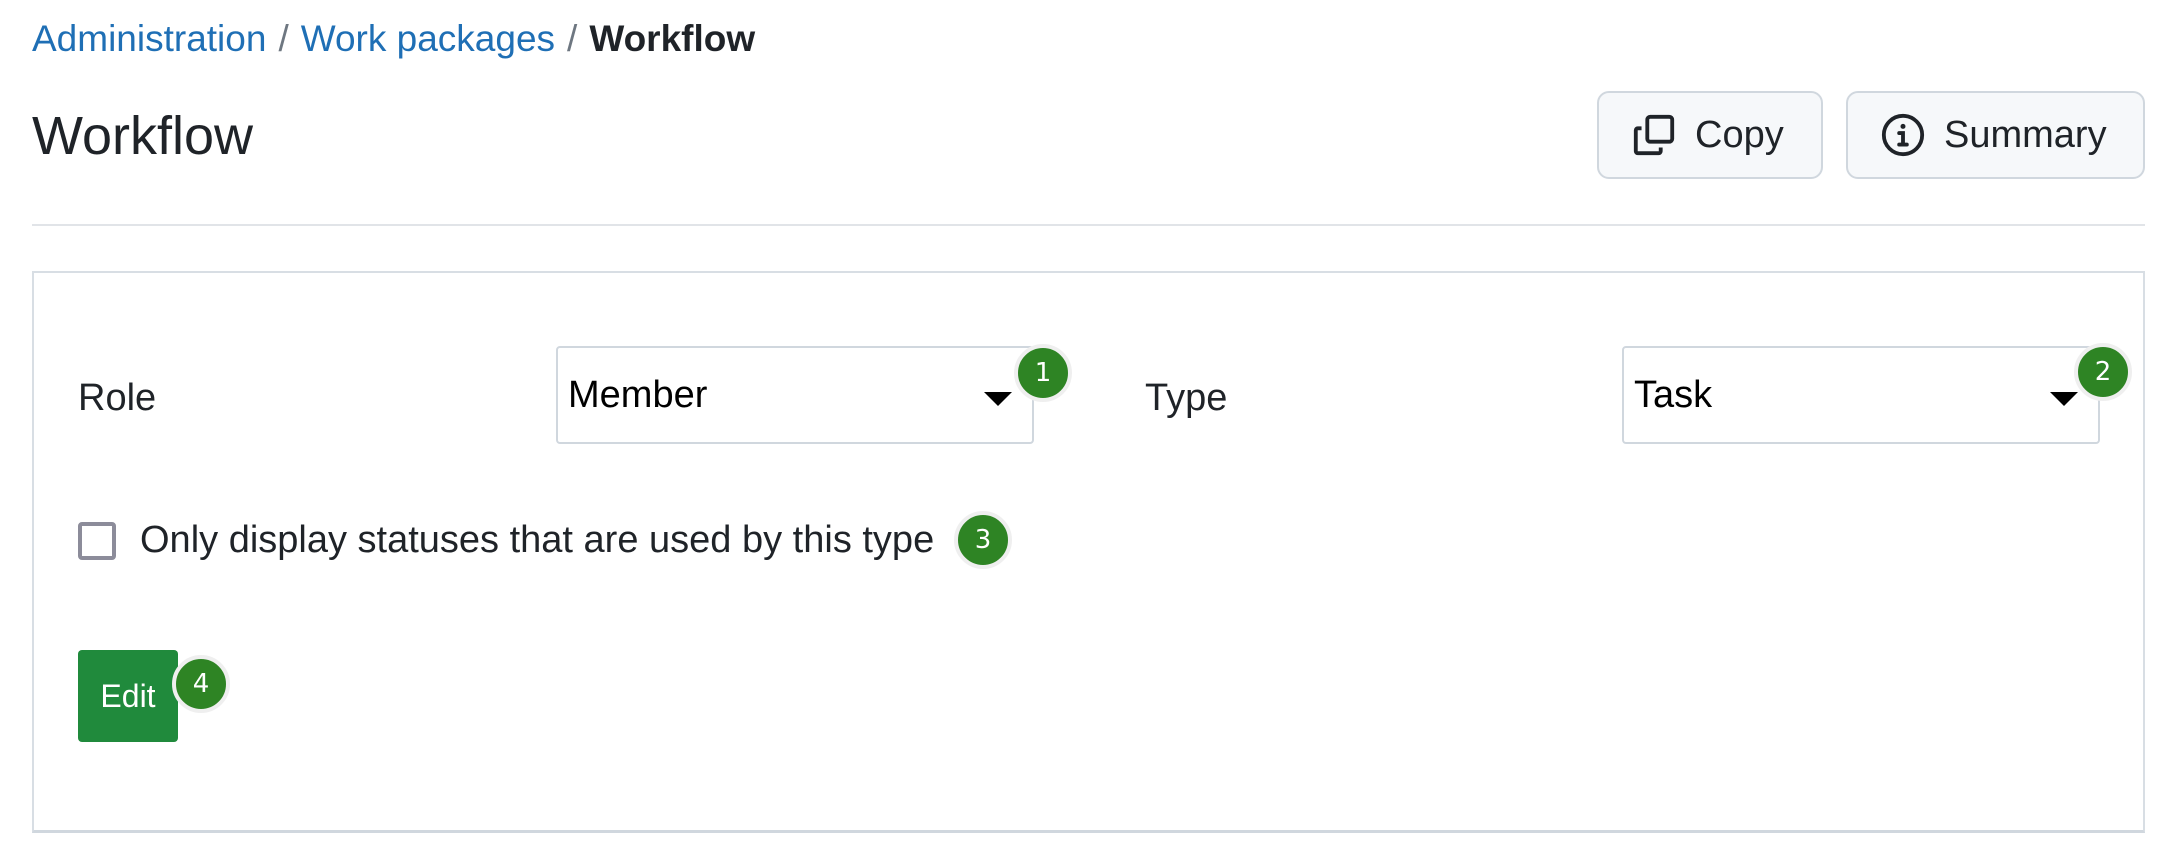  What do you see at coordinates (1088, 225) in the screenshot?
I see `header-divider` at bounding box center [1088, 225].